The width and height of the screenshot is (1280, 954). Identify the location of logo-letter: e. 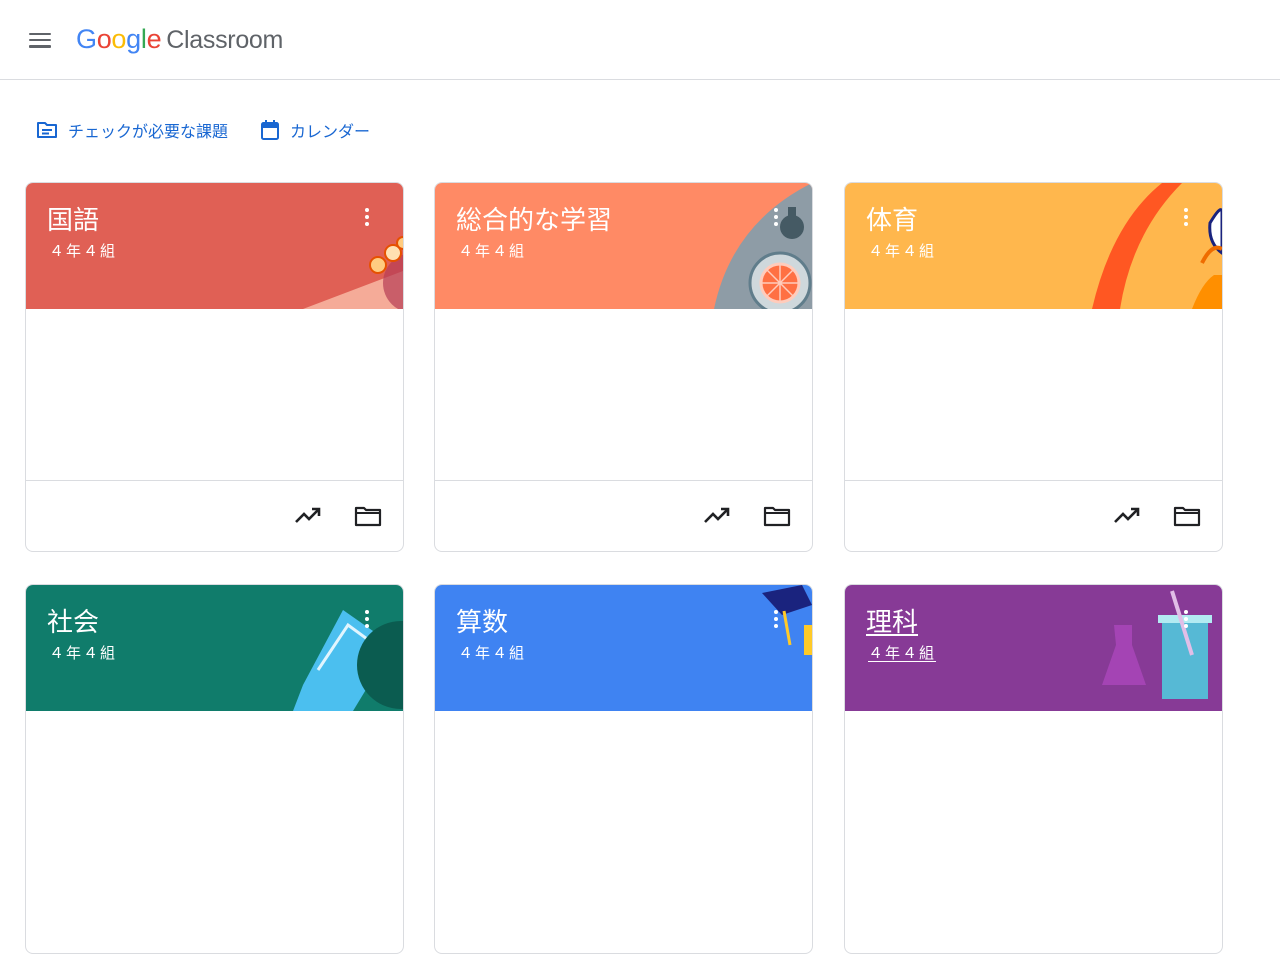
(154, 39).